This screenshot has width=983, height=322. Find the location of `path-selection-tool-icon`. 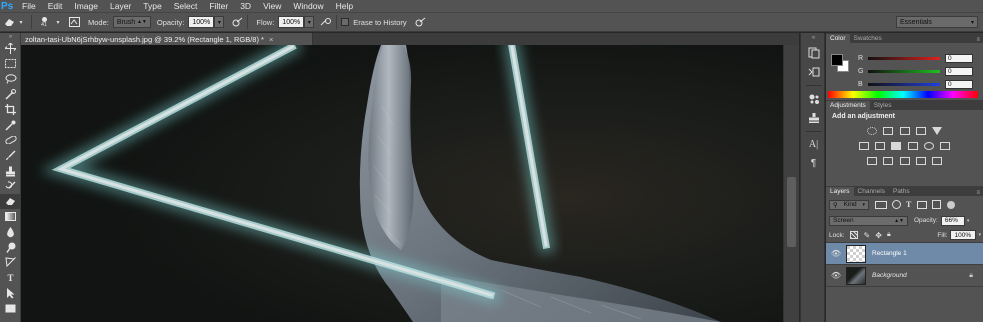

path-selection-tool-icon is located at coordinates (10, 293).